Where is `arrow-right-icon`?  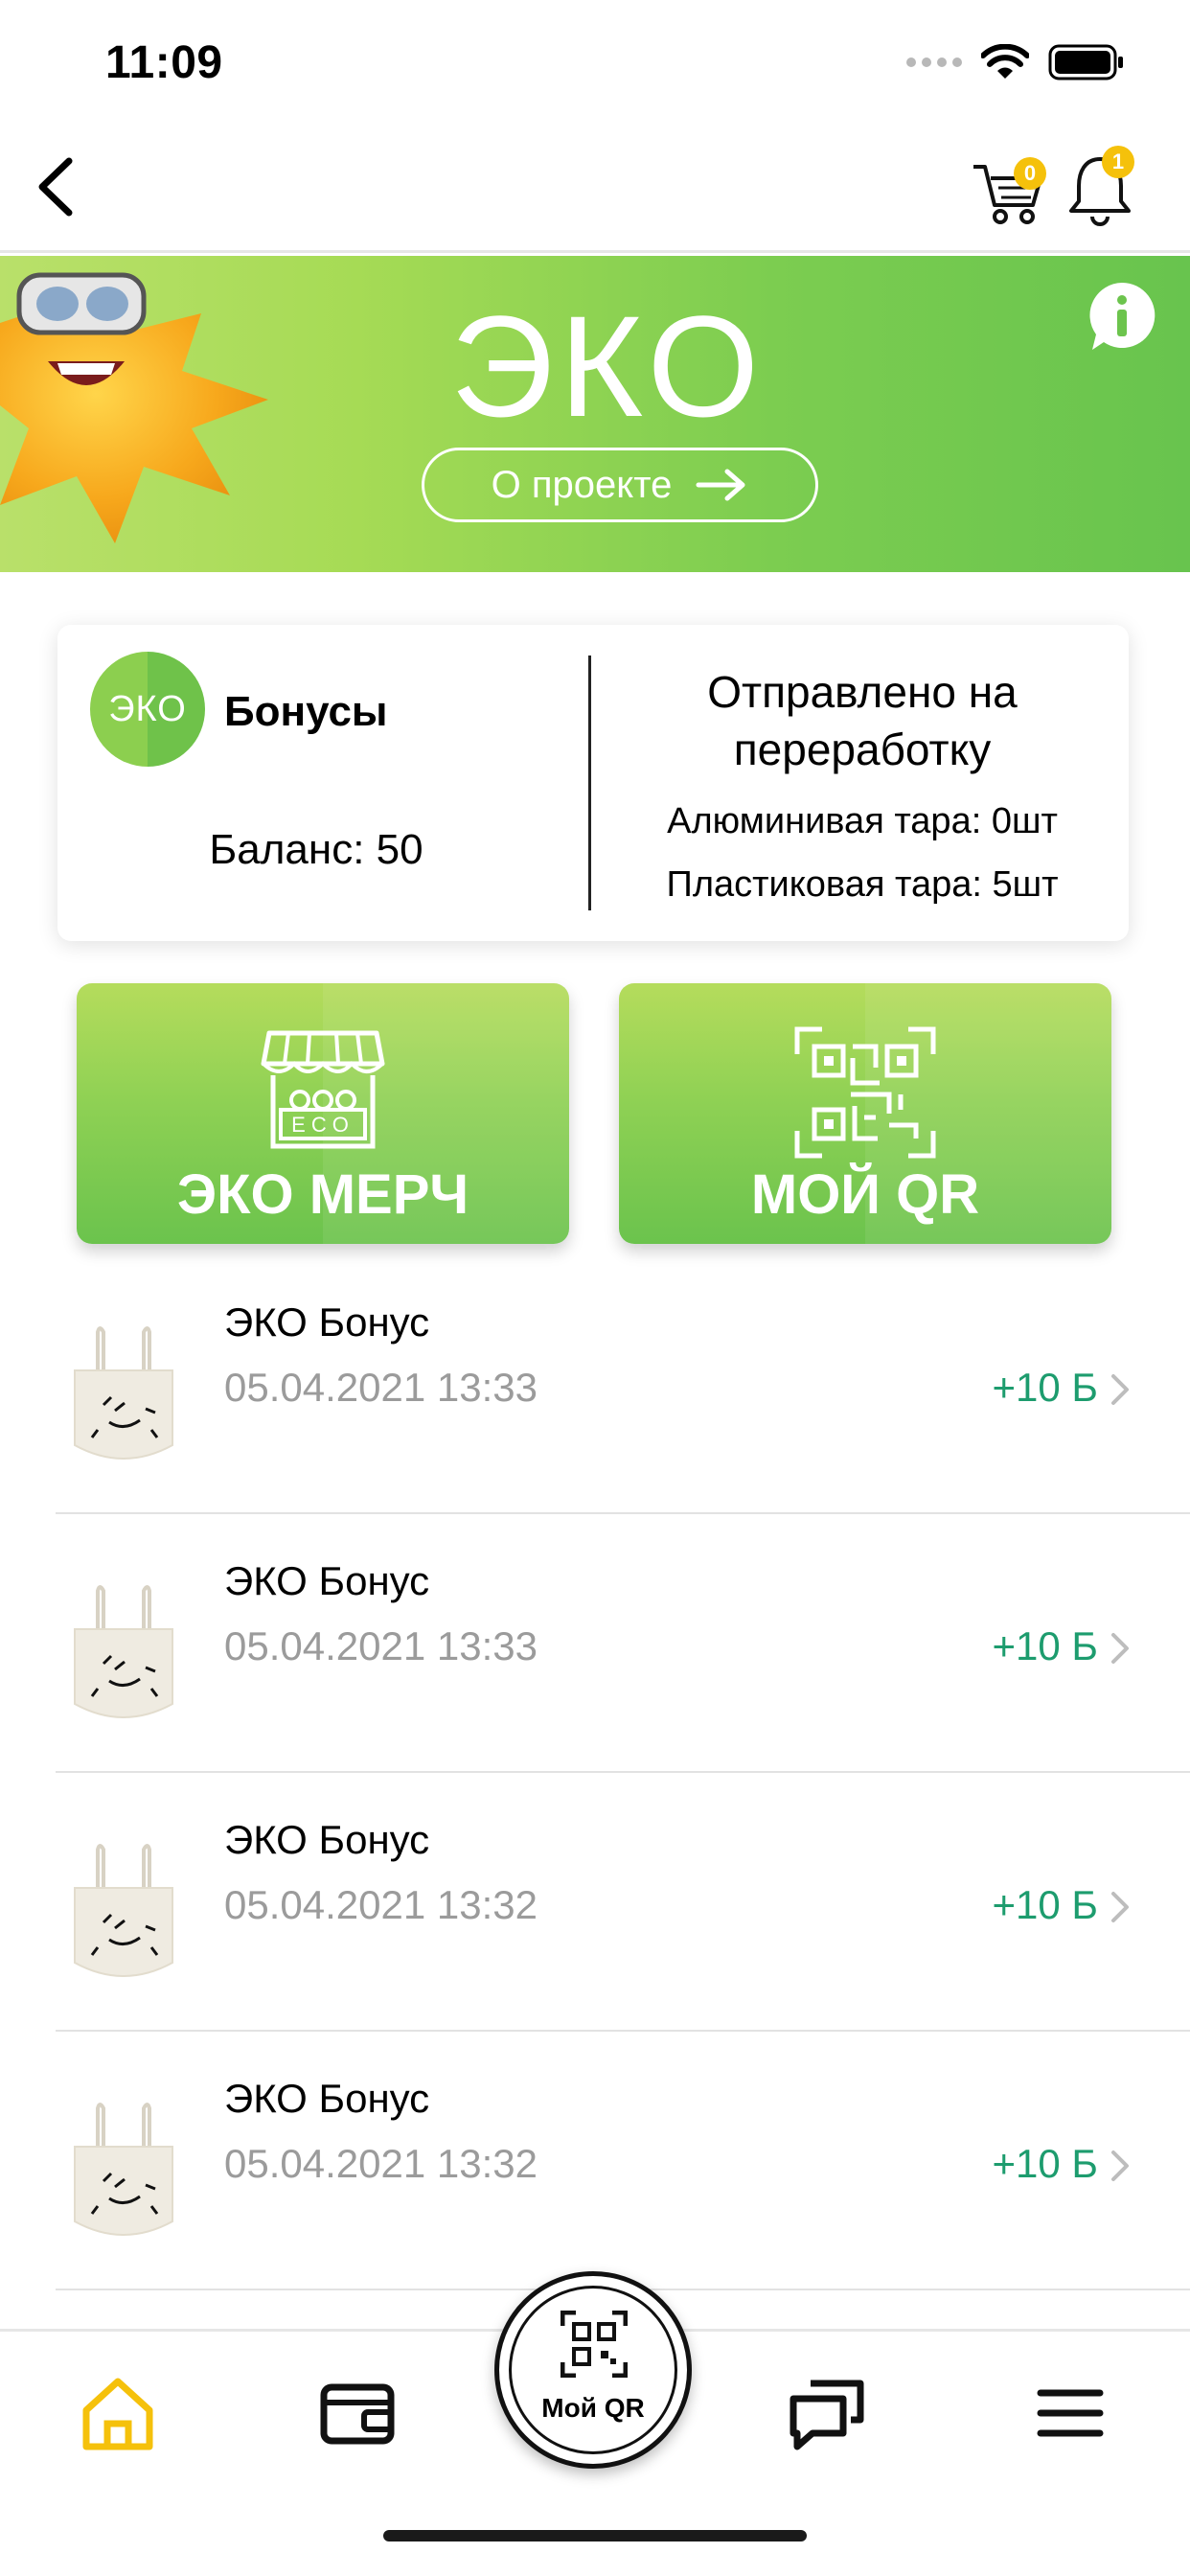 arrow-right-icon is located at coordinates (720, 485).